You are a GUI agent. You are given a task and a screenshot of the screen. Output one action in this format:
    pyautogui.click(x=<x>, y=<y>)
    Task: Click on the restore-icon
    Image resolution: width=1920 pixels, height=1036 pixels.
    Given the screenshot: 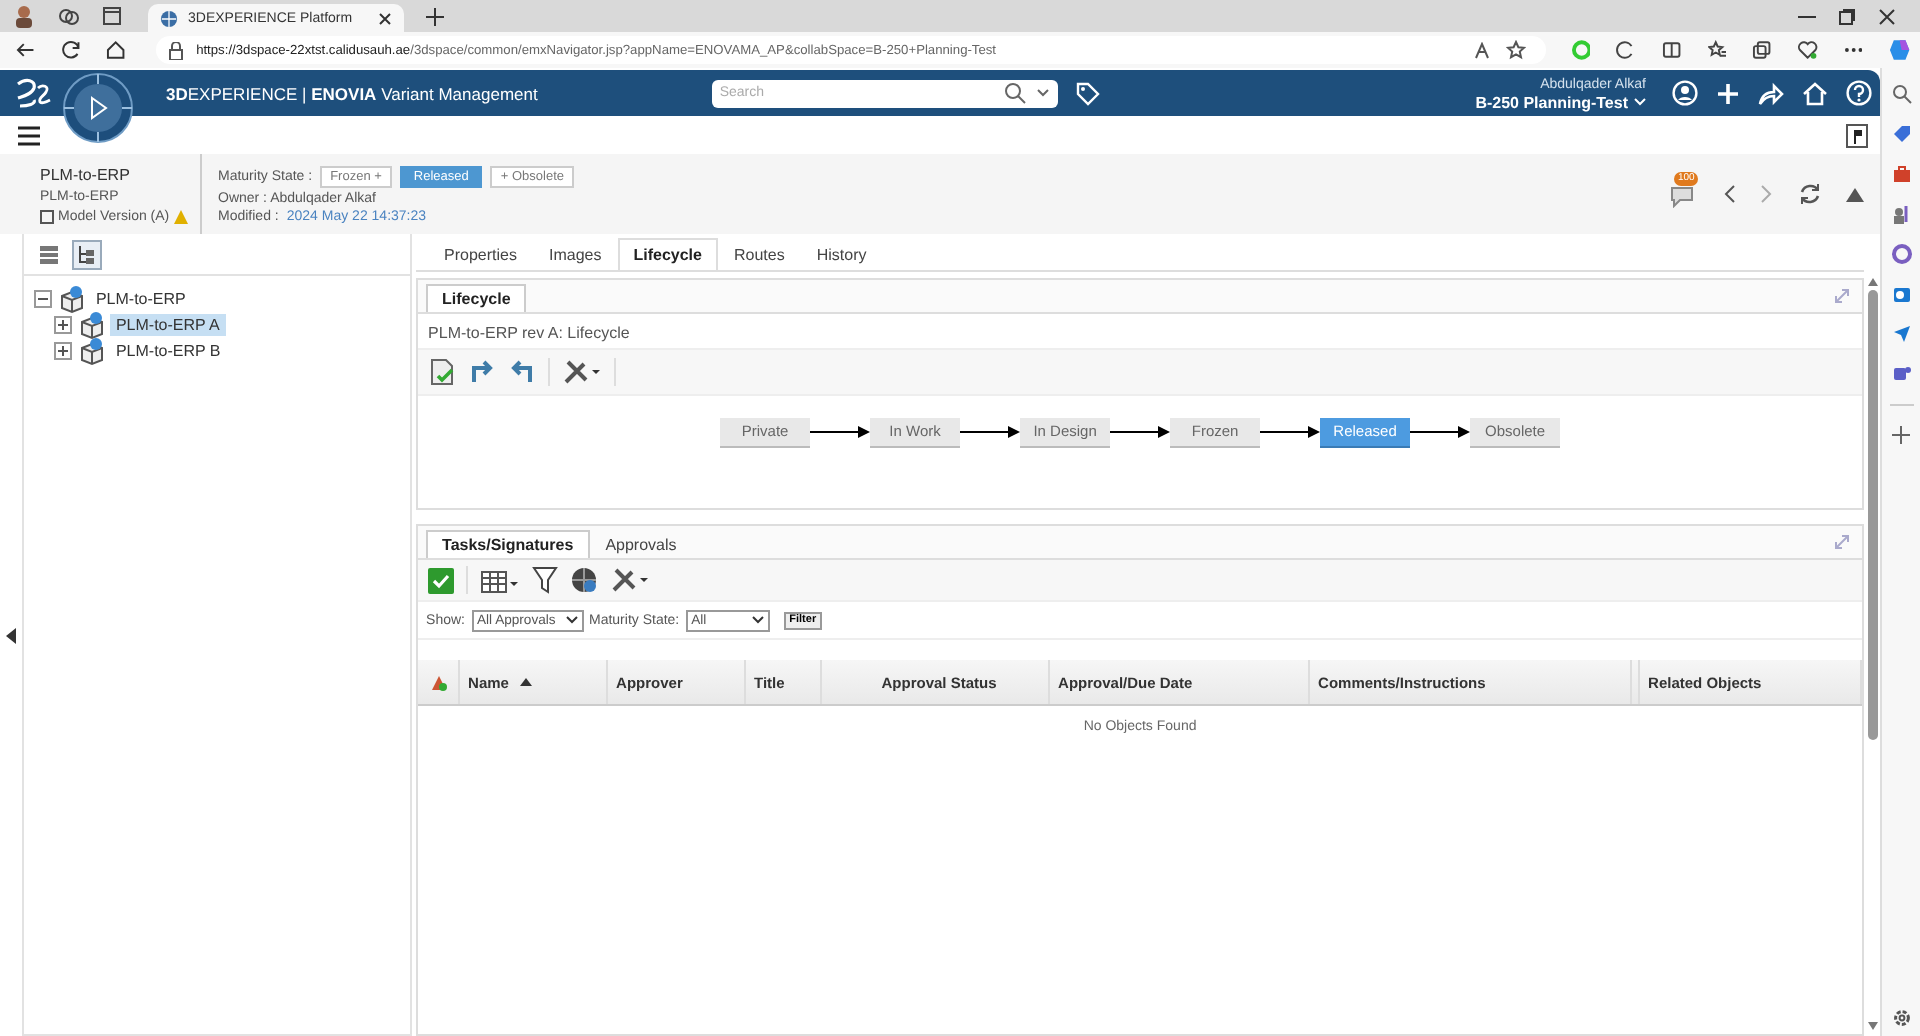 What is the action you would take?
    pyautogui.click(x=1847, y=16)
    